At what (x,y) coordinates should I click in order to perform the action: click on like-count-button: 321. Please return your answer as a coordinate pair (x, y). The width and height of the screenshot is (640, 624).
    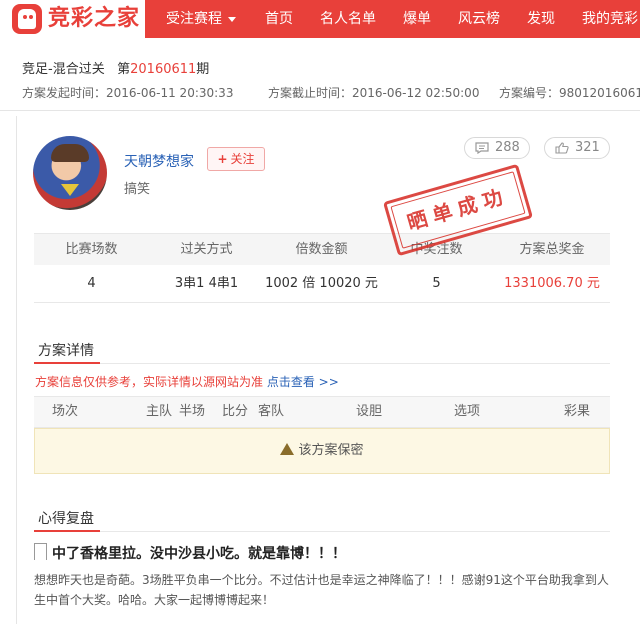
    Looking at the image, I should click on (577, 148).